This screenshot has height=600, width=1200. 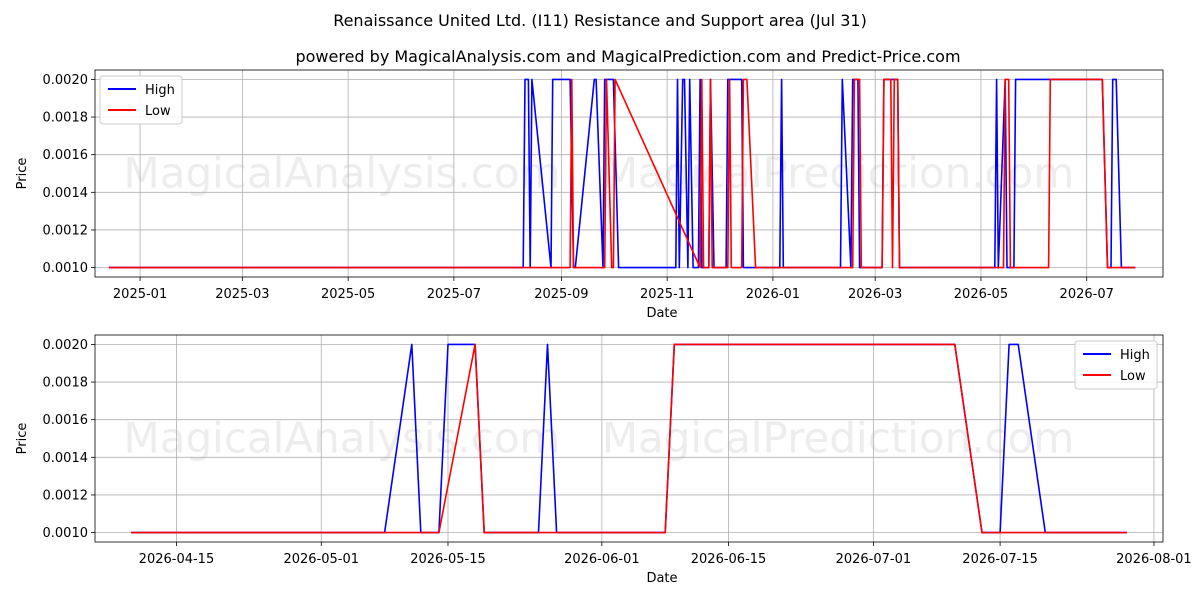 What do you see at coordinates (1000, 559) in the screenshot?
I see `x-tick-label: 2026-07-15` at bounding box center [1000, 559].